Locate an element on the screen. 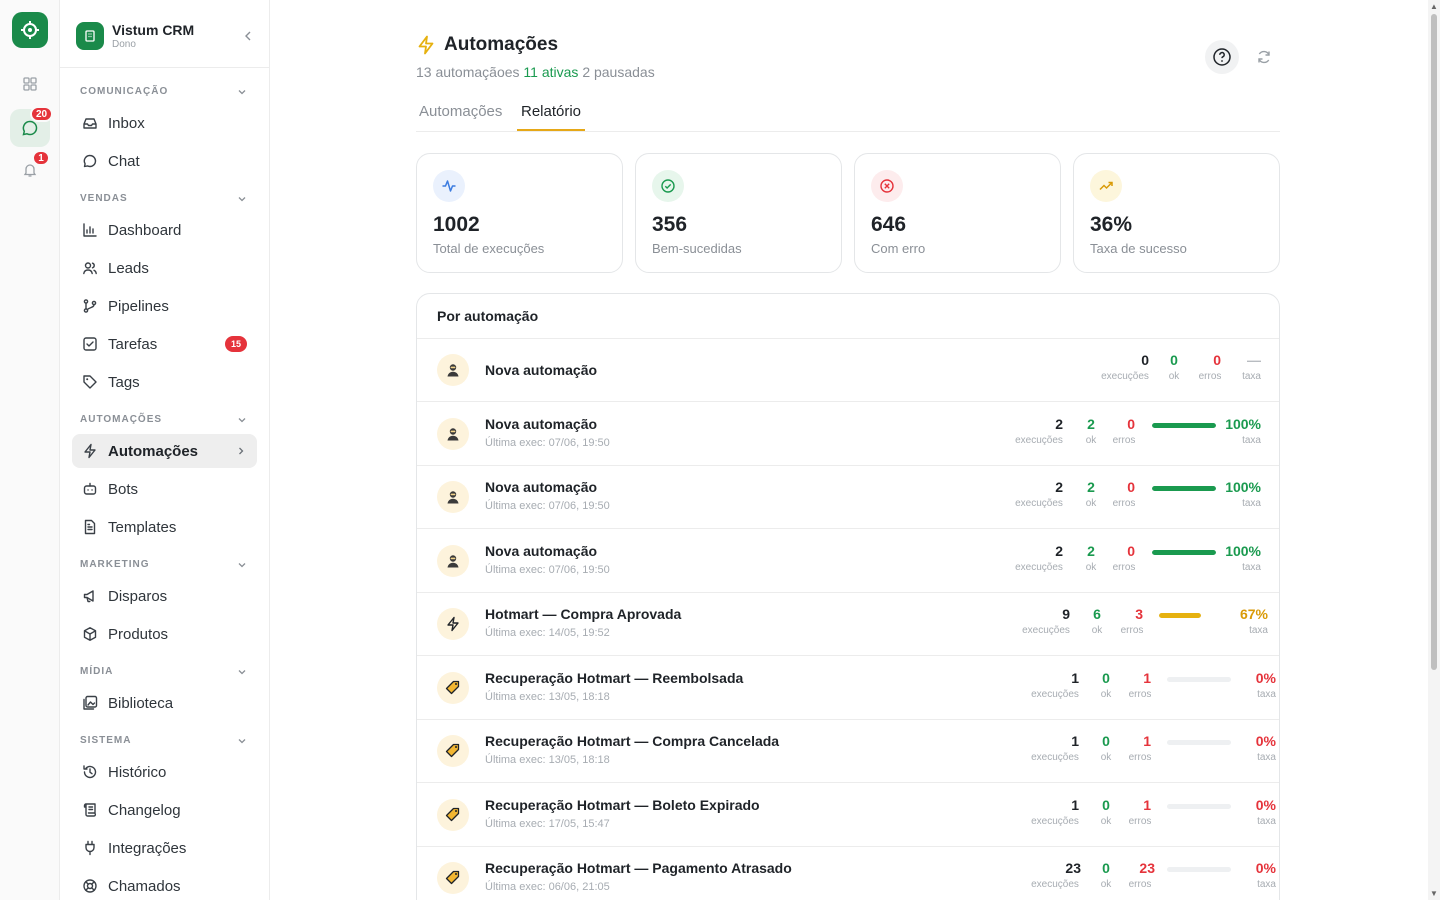 This screenshot has width=1440, height=900. sidebar-item-leads: Leads is located at coordinates (164, 268).